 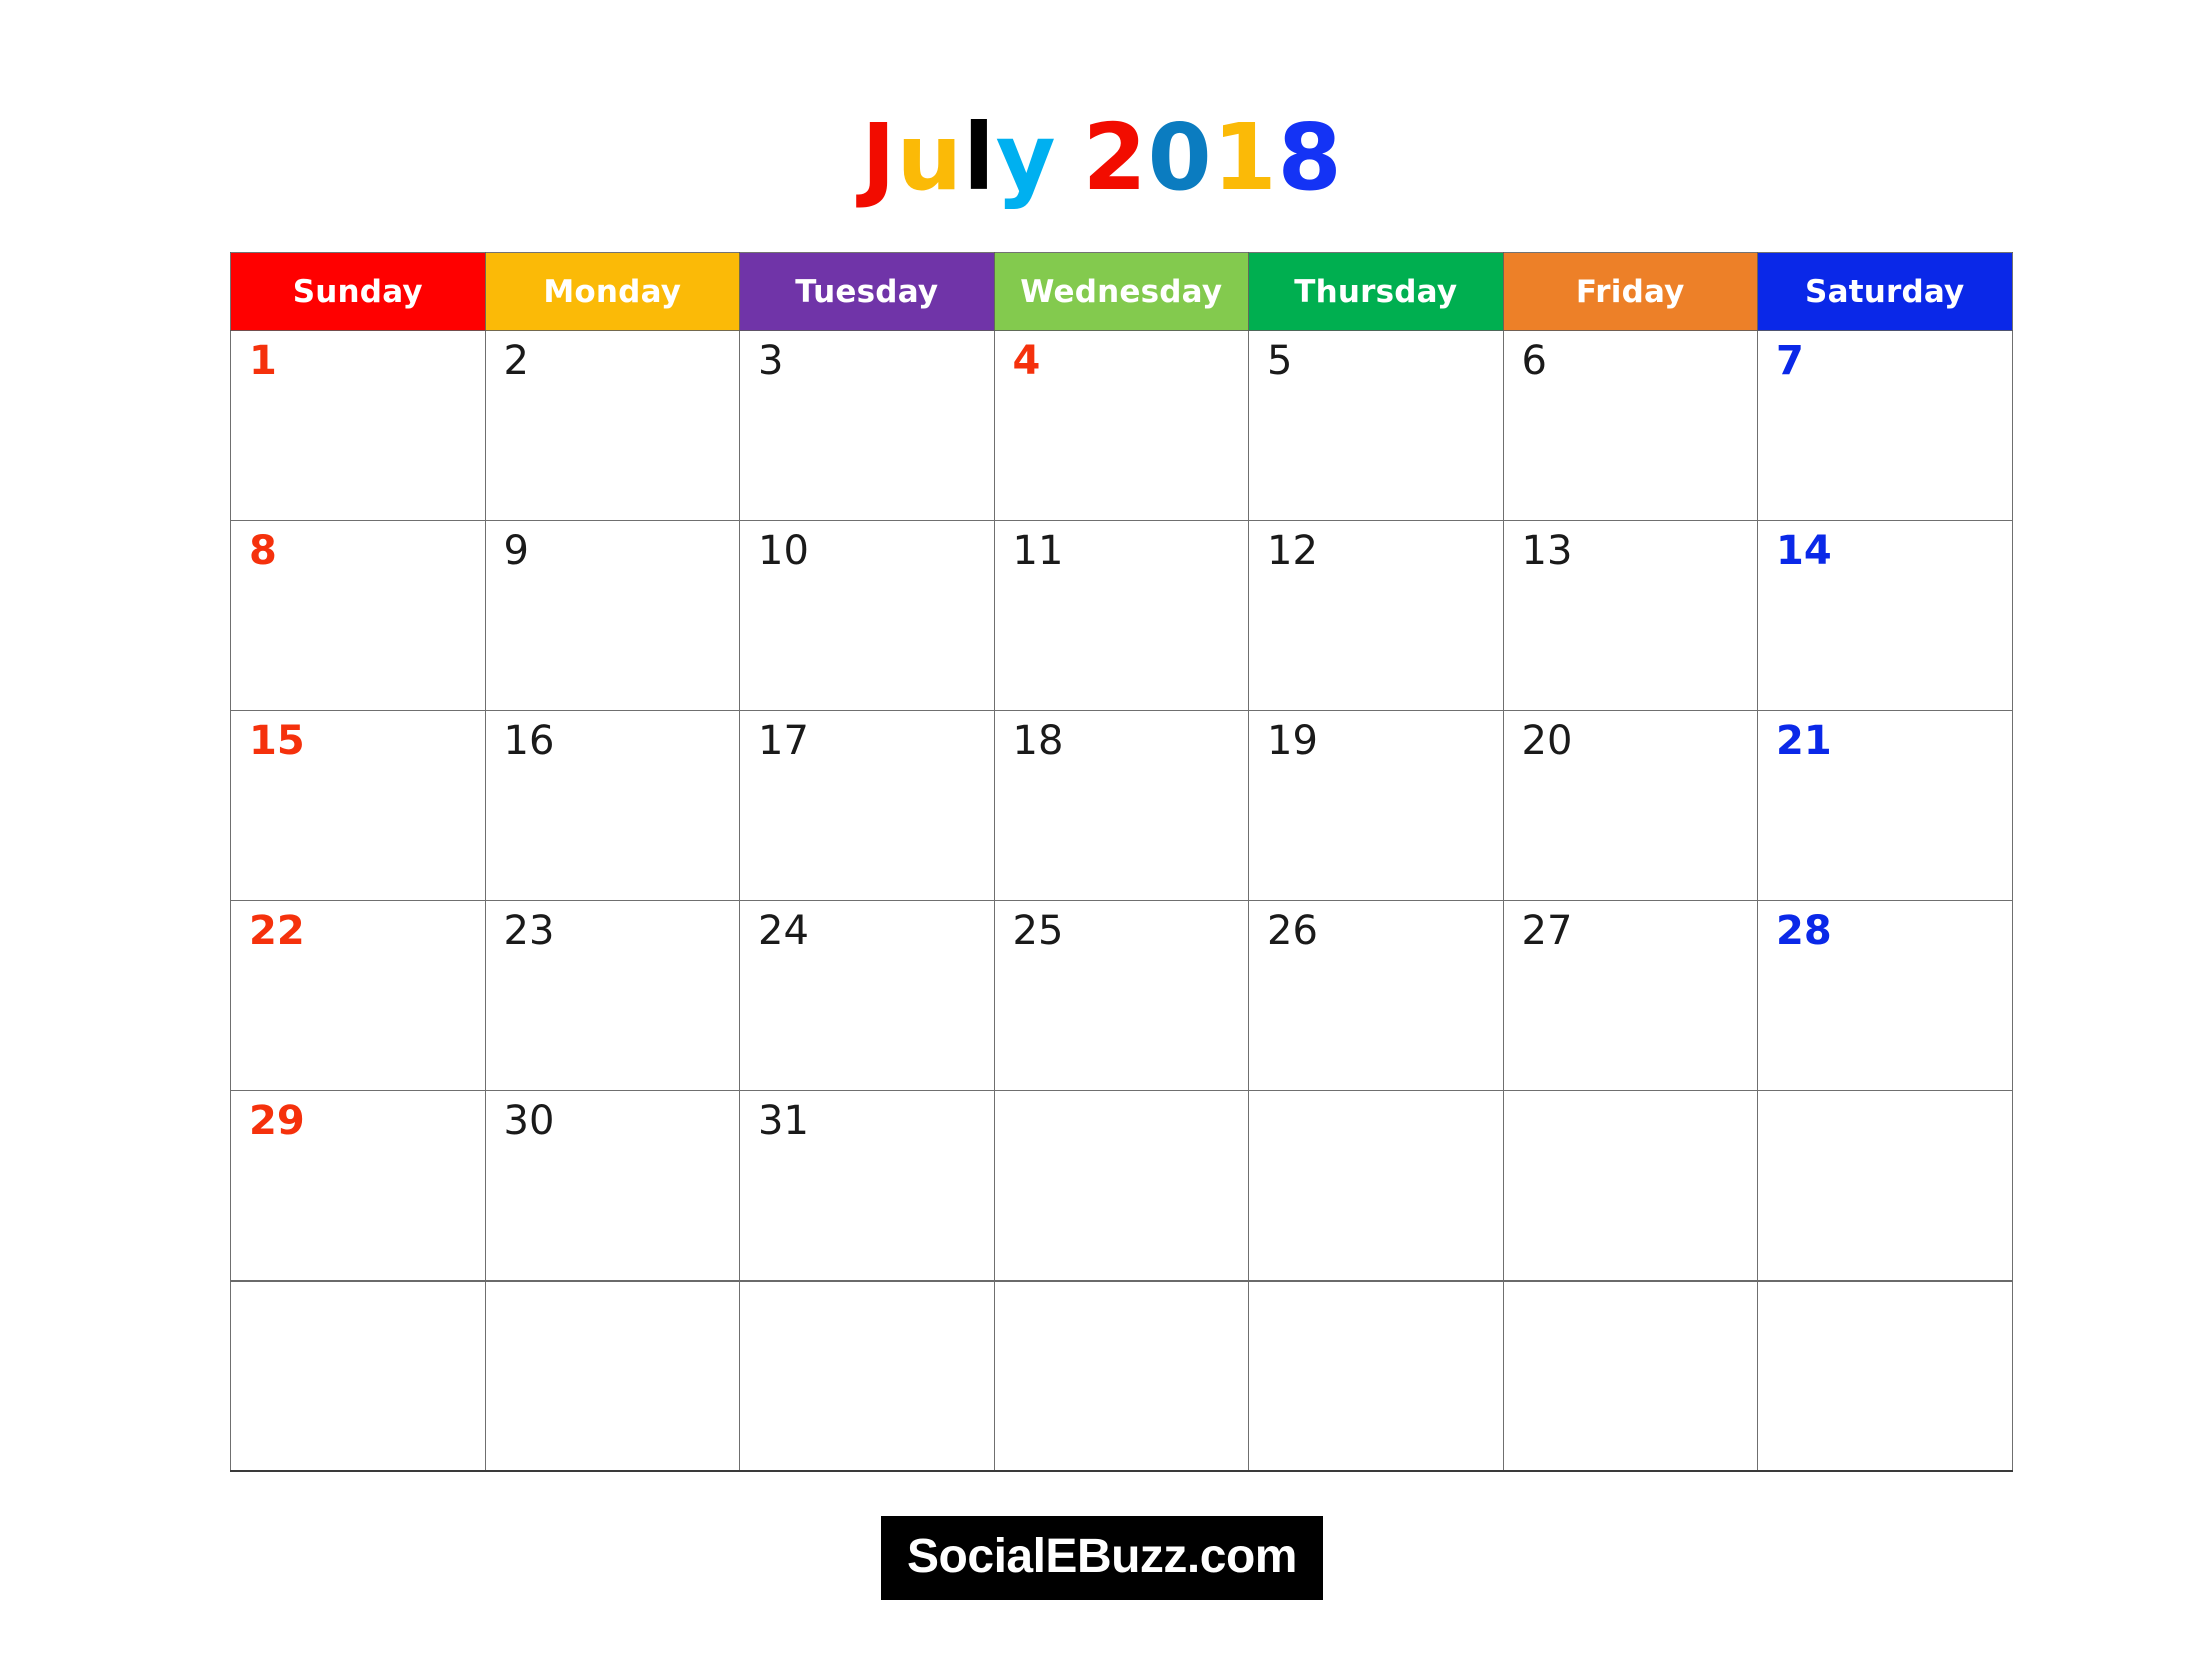 I want to click on watermark: SocialEBuzz.com, so click(x=1102, y=1558).